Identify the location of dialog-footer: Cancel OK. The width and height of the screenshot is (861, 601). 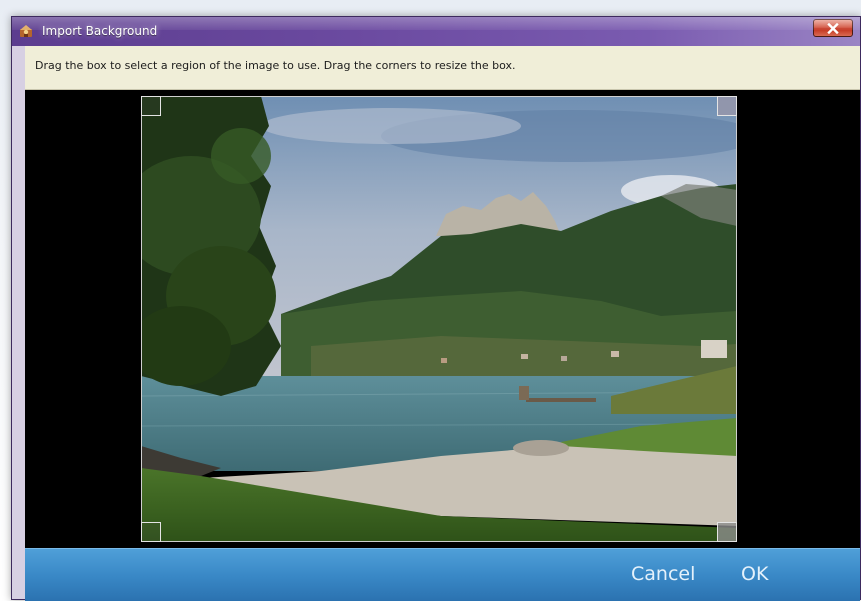
(442, 574).